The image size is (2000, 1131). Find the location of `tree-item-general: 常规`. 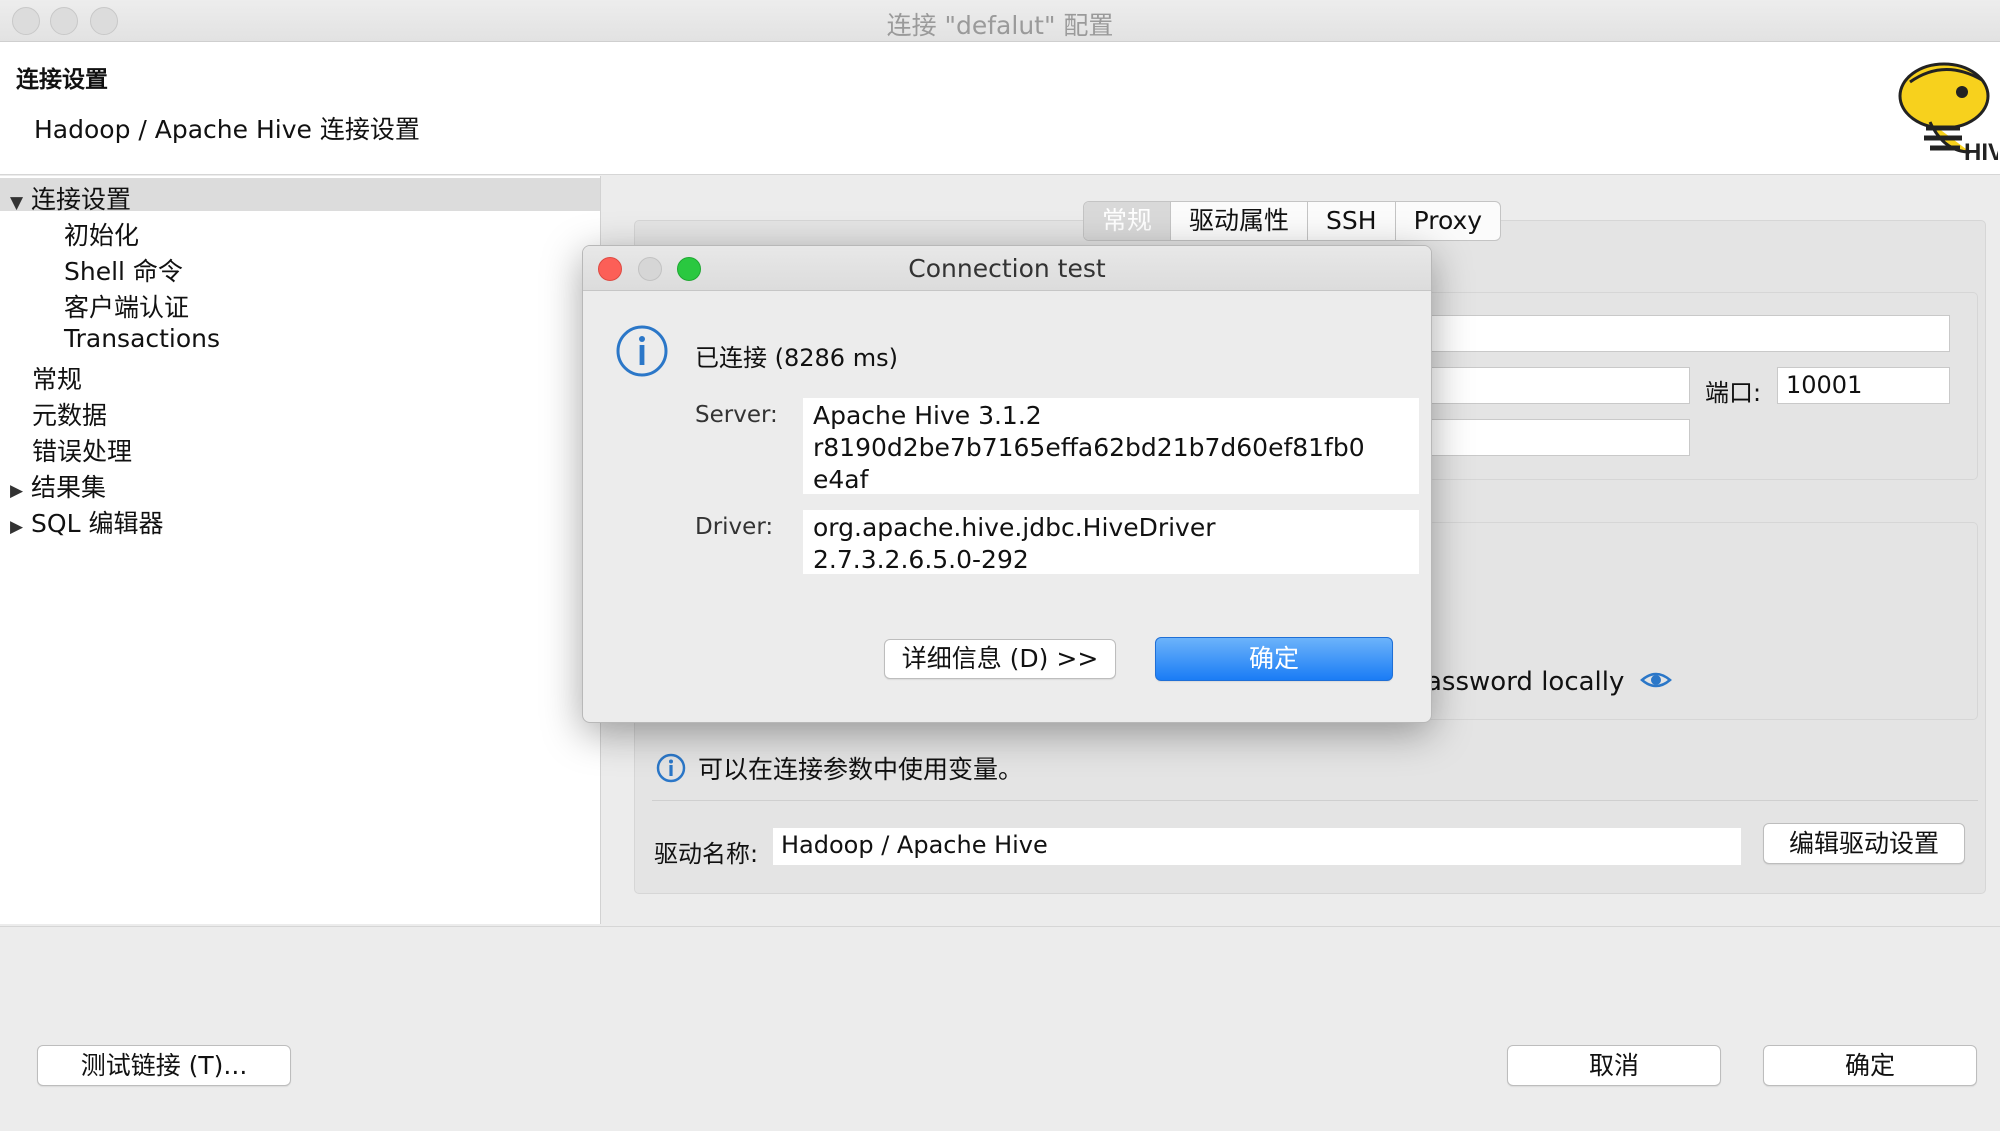

tree-item-general: 常规 is located at coordinates (57, 378).